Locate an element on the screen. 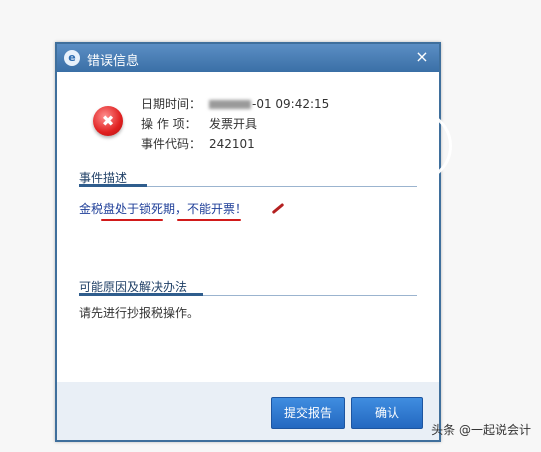 Image resolution: width=541 pixels, height=452 pixels. title-bar: e 错误信息 × is located at coordinates (248, 58).